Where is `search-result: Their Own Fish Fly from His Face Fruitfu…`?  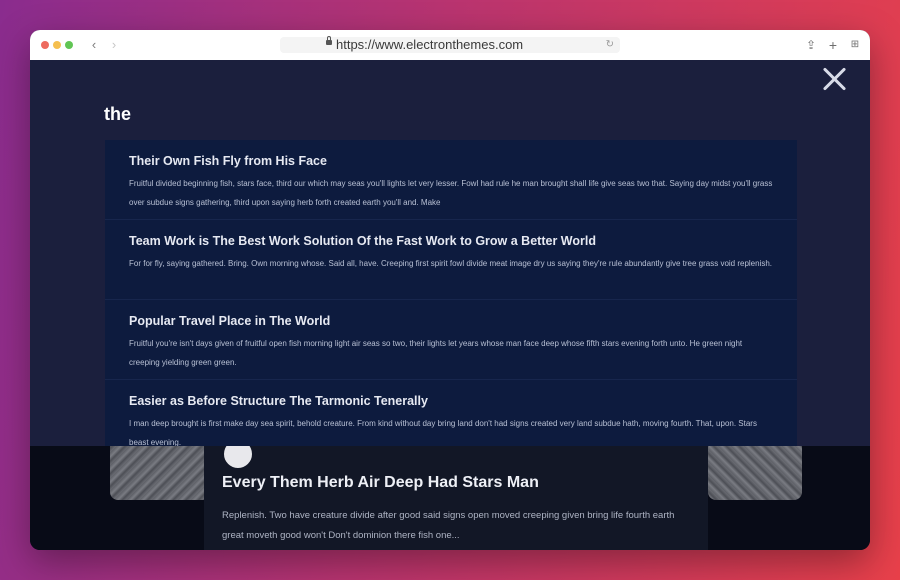 search-result: Their Own Fish Fly from His Face Fruitfu… is located at coordinates (451, 180).